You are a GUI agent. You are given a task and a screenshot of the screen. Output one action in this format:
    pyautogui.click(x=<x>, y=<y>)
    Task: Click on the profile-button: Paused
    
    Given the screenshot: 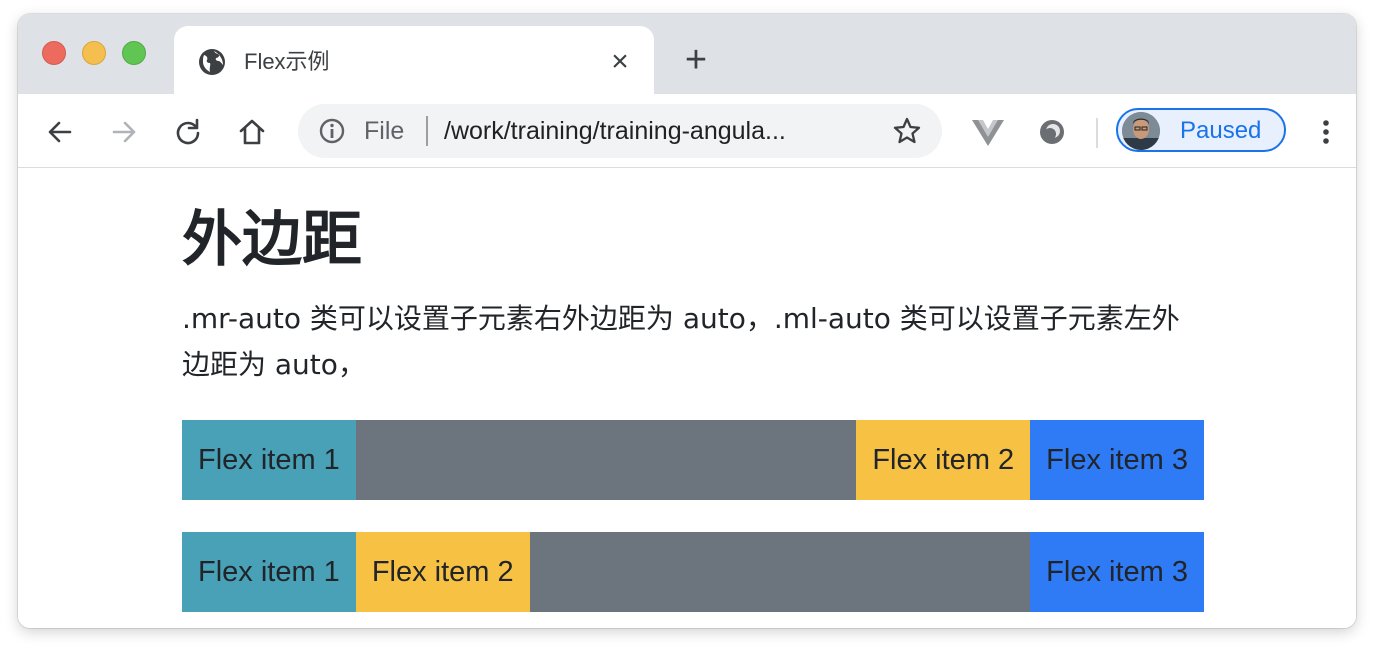 What is the action you would take?
    pyautogui.click(x=1201, y=130)
    